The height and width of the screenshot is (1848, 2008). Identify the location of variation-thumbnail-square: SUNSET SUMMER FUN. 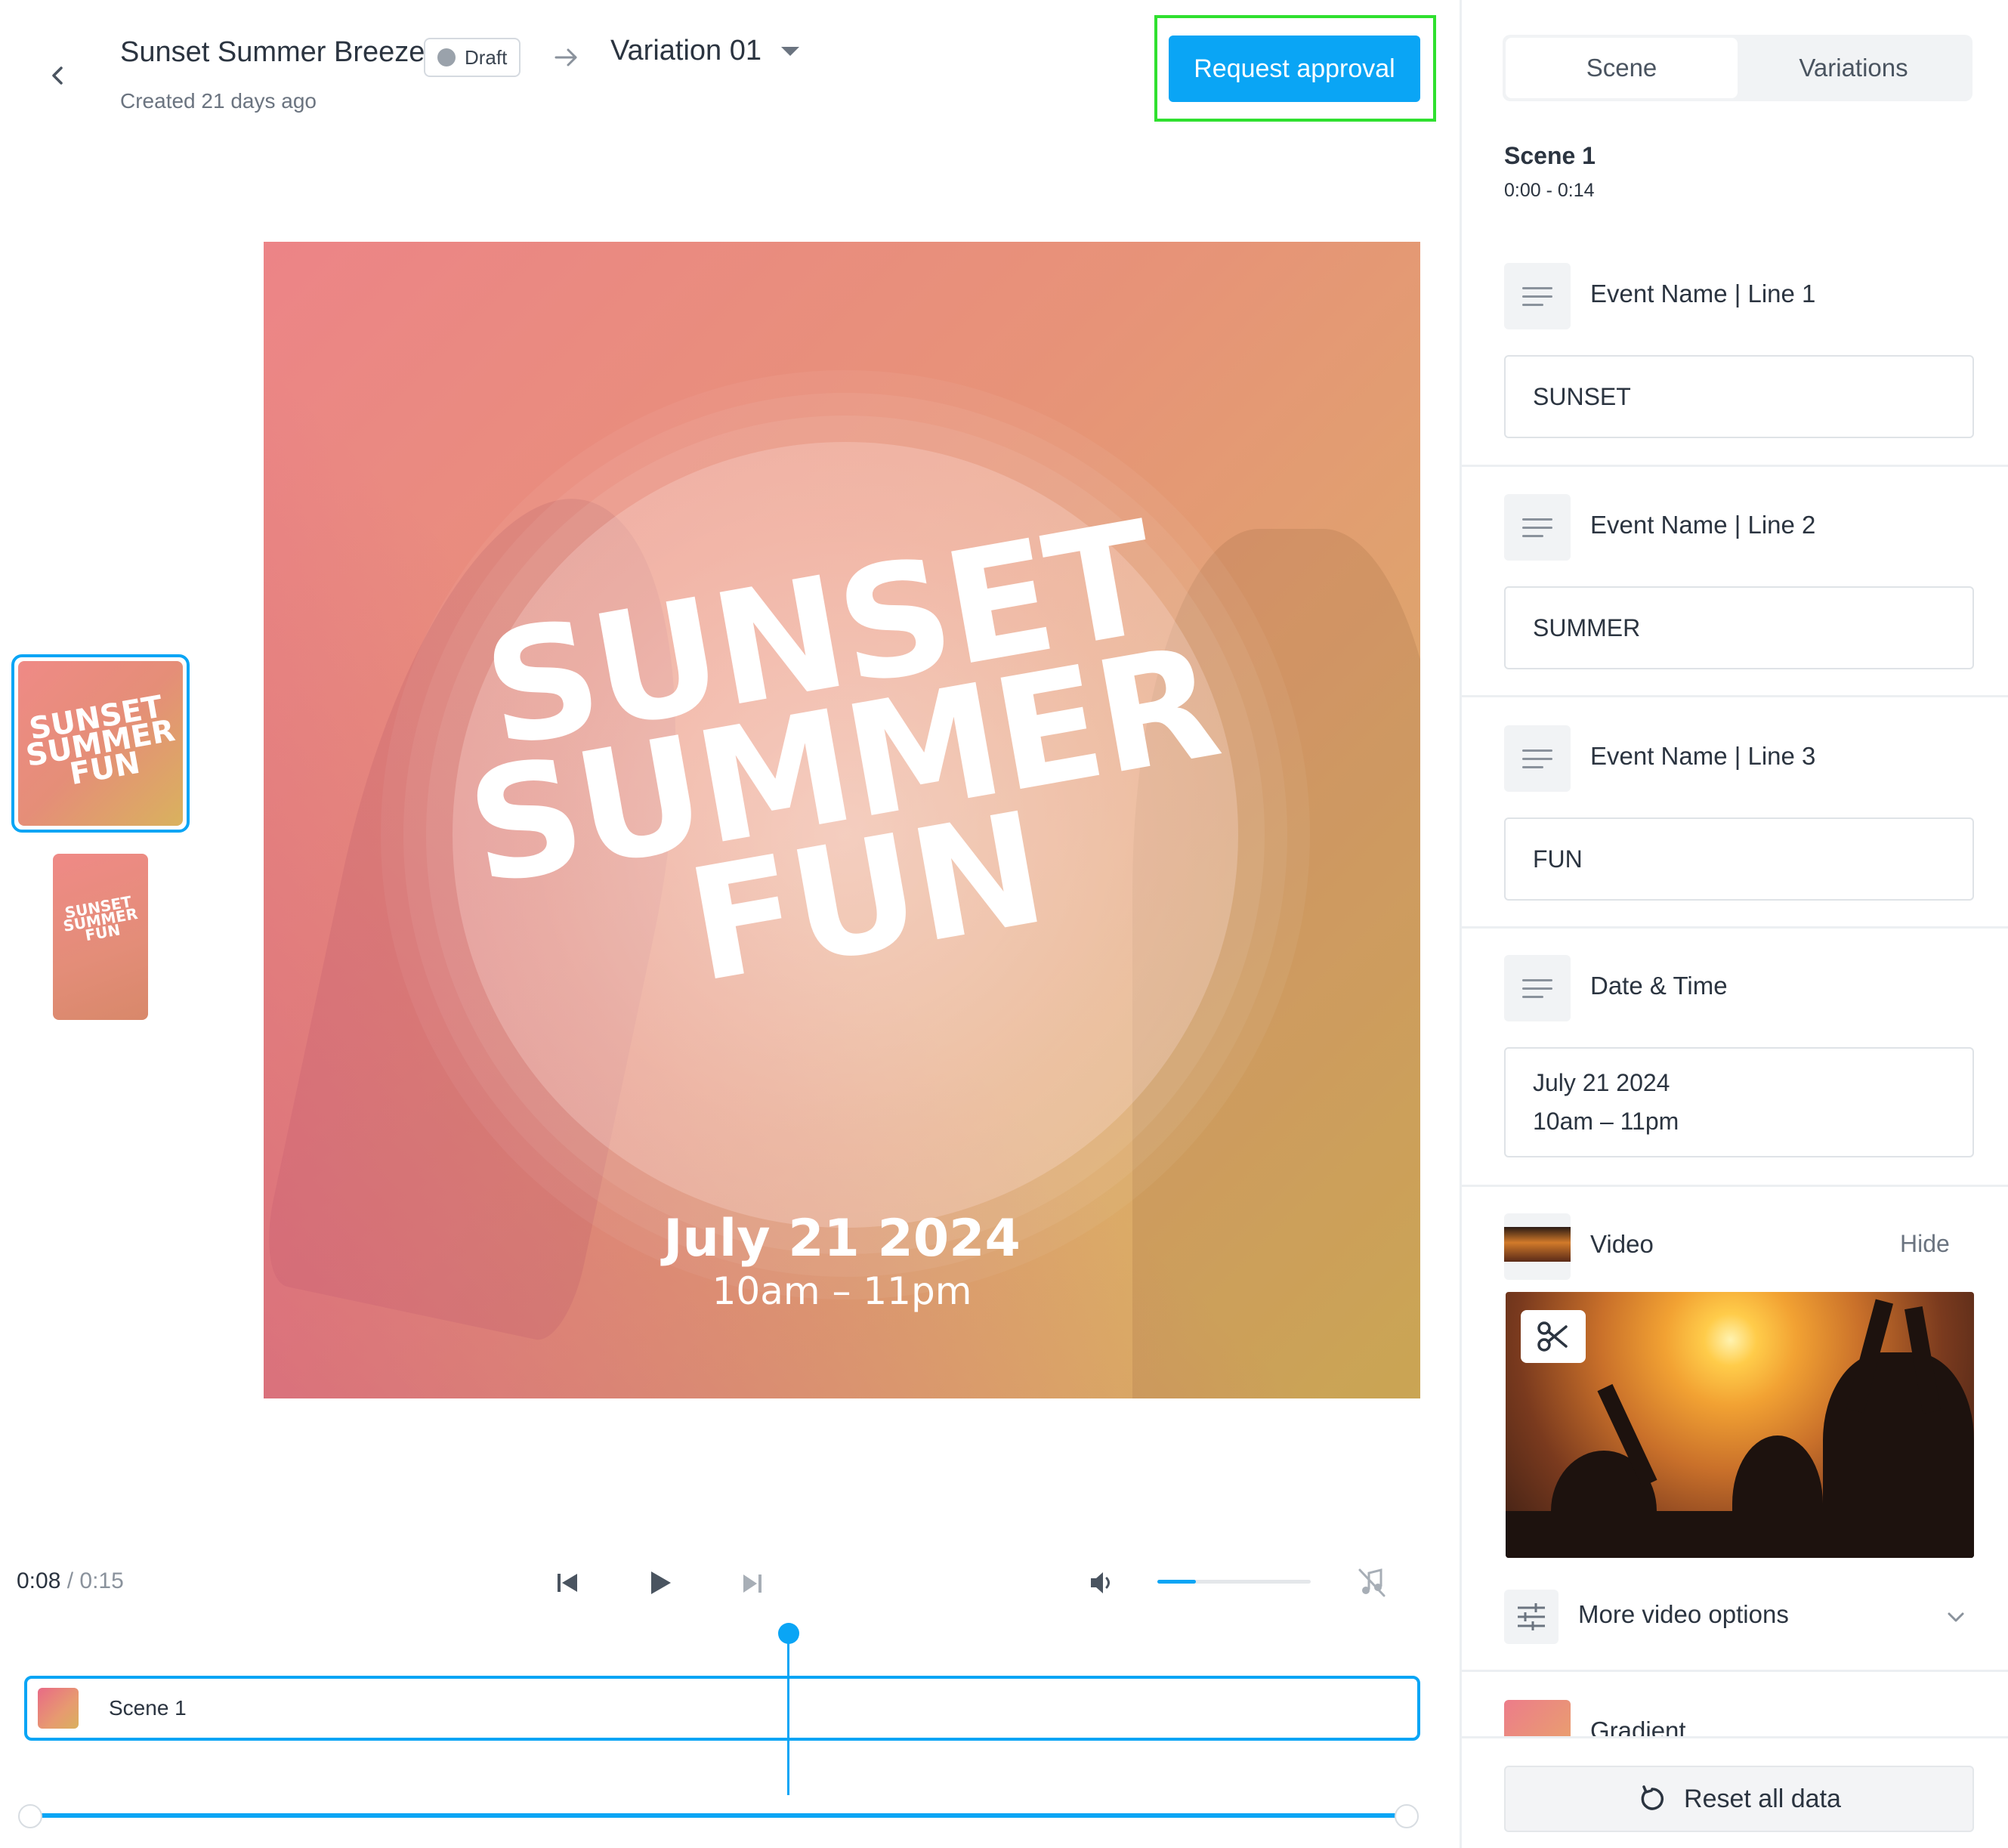
(100, 744).